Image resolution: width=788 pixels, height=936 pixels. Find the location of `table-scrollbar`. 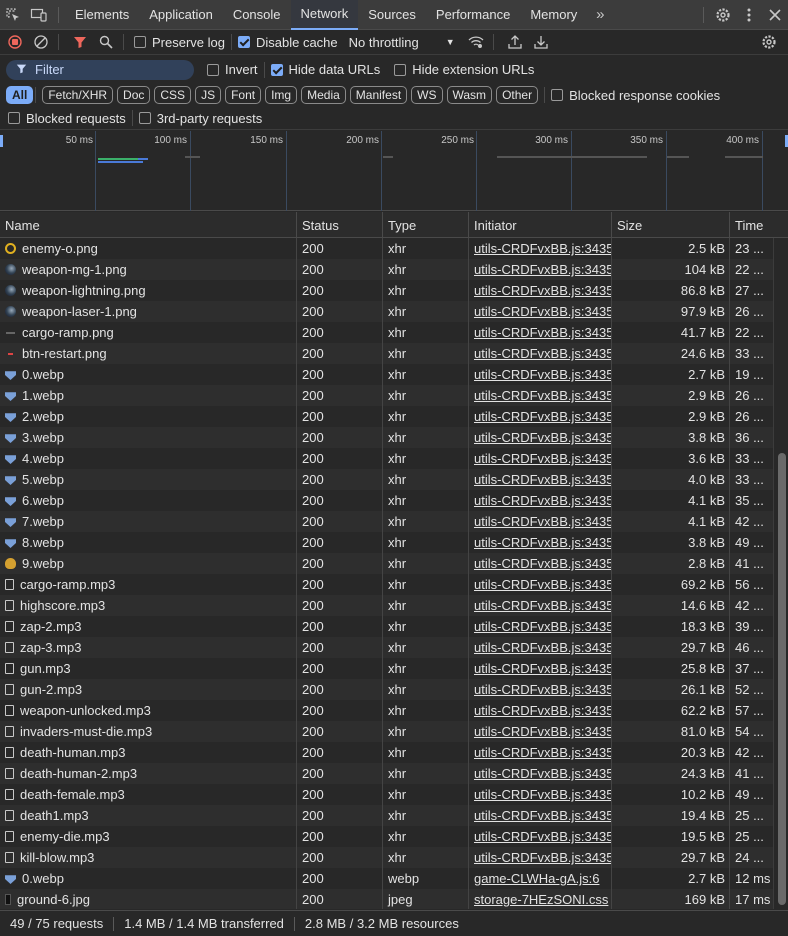

table-scrollbar is located at coordinates (780, 573).